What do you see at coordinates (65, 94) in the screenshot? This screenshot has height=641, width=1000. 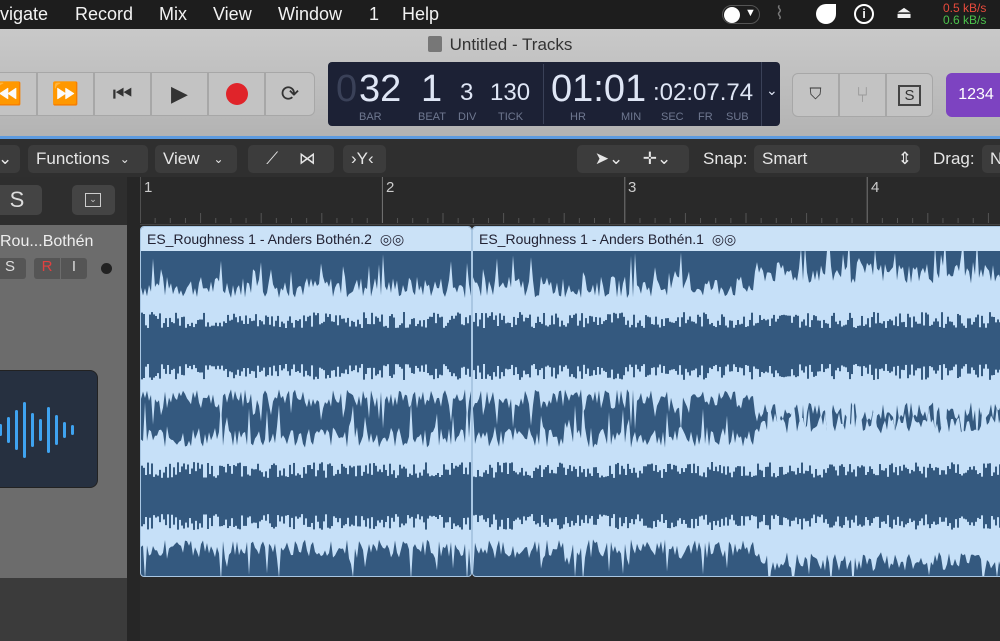 I see `fast-forward-button: ⏩` at bounding box center [65, 94].